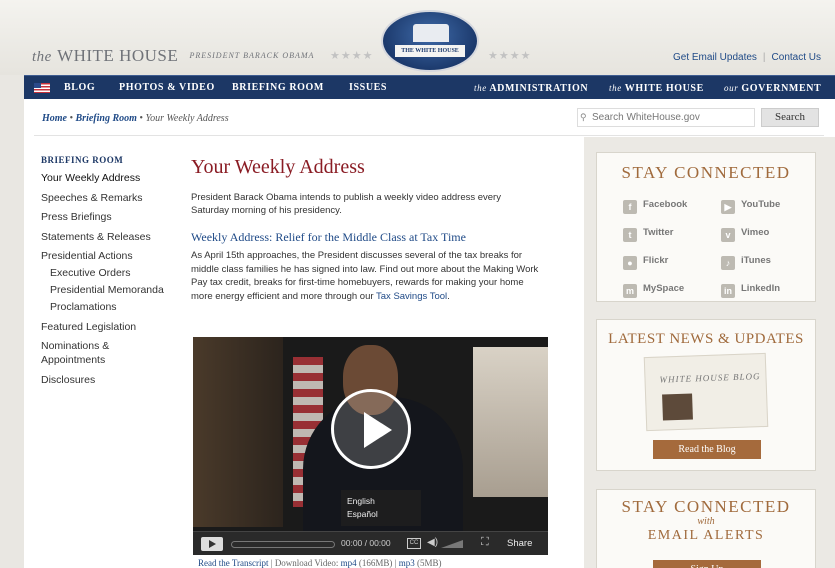 The height and width of the screenshot is (568, 835). Describe the element at coordinates (108, 237) in the screenshot. I see `left-nav-statements: Statements & Releases` at that location.